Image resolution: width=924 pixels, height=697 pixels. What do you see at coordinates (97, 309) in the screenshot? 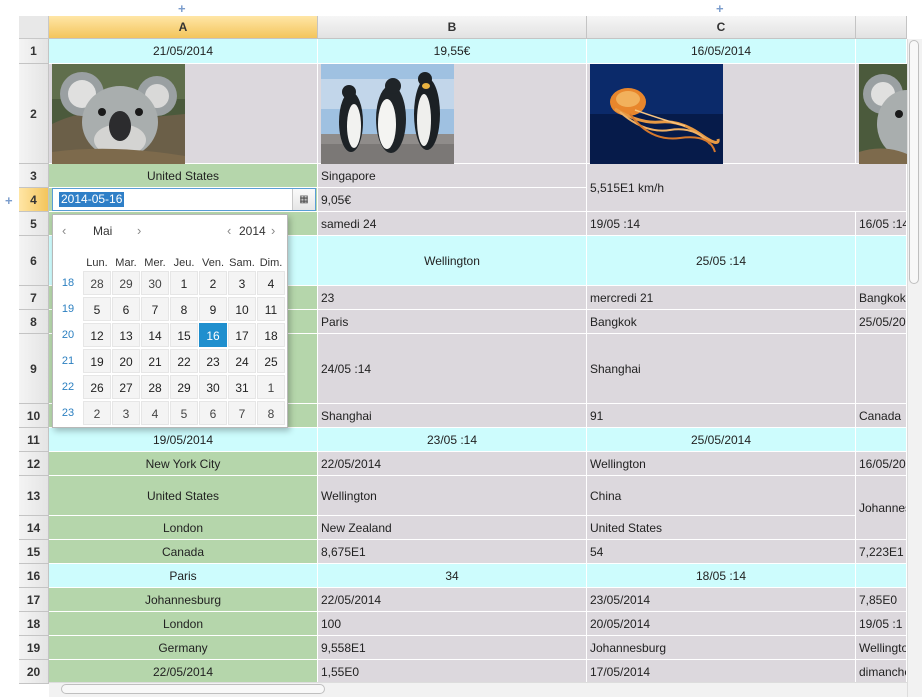
I see `calendar-day: 5` at bounding box center [97, 309].